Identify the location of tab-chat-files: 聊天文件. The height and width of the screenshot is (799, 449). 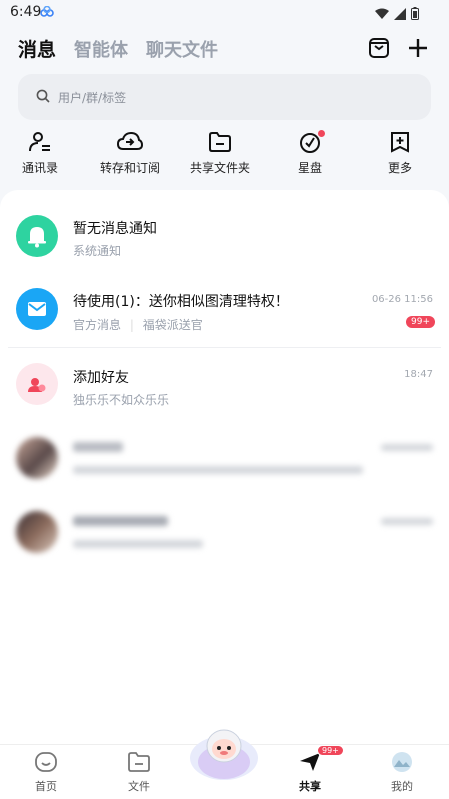
(182, 49).